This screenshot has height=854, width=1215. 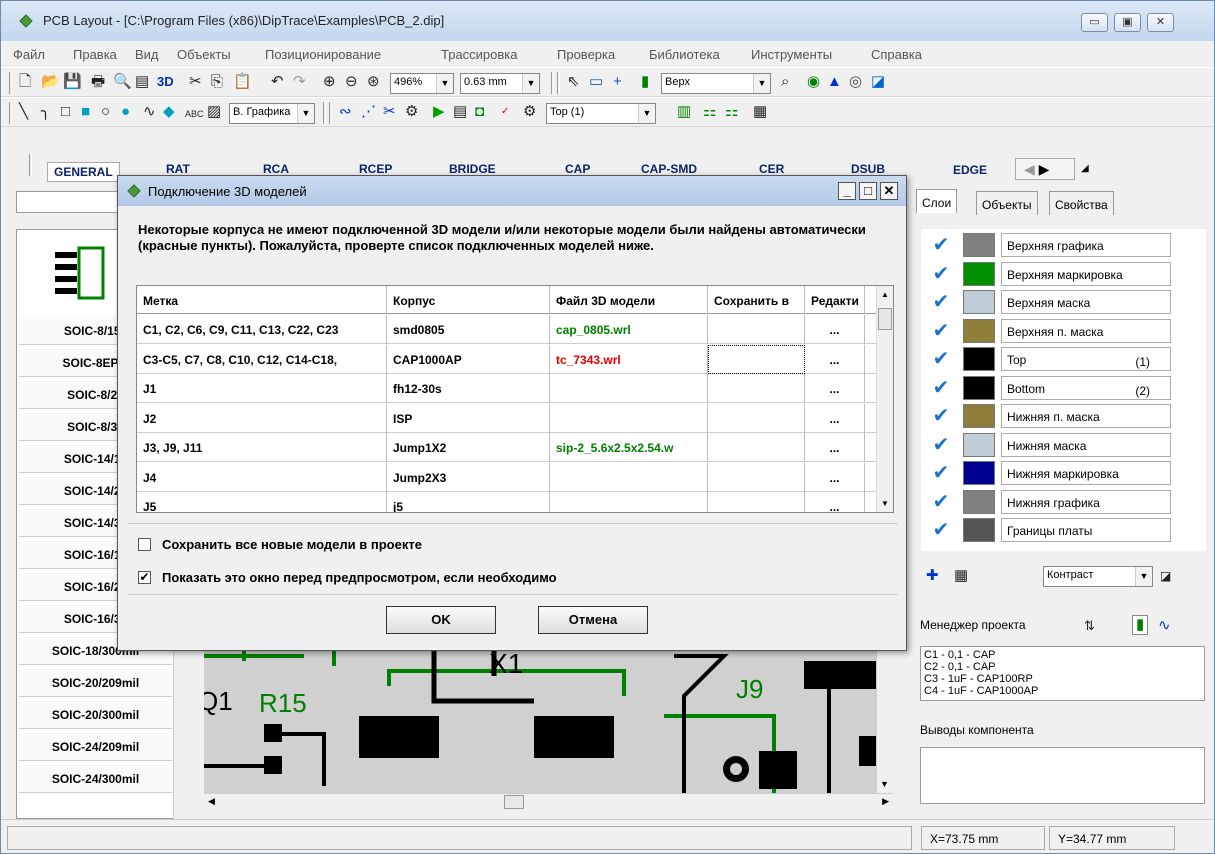 What do you see at coordinates (329, 82) in the screenshot?
I see `zoom-in-icon: ⊕` at bounding box center [329, 82].